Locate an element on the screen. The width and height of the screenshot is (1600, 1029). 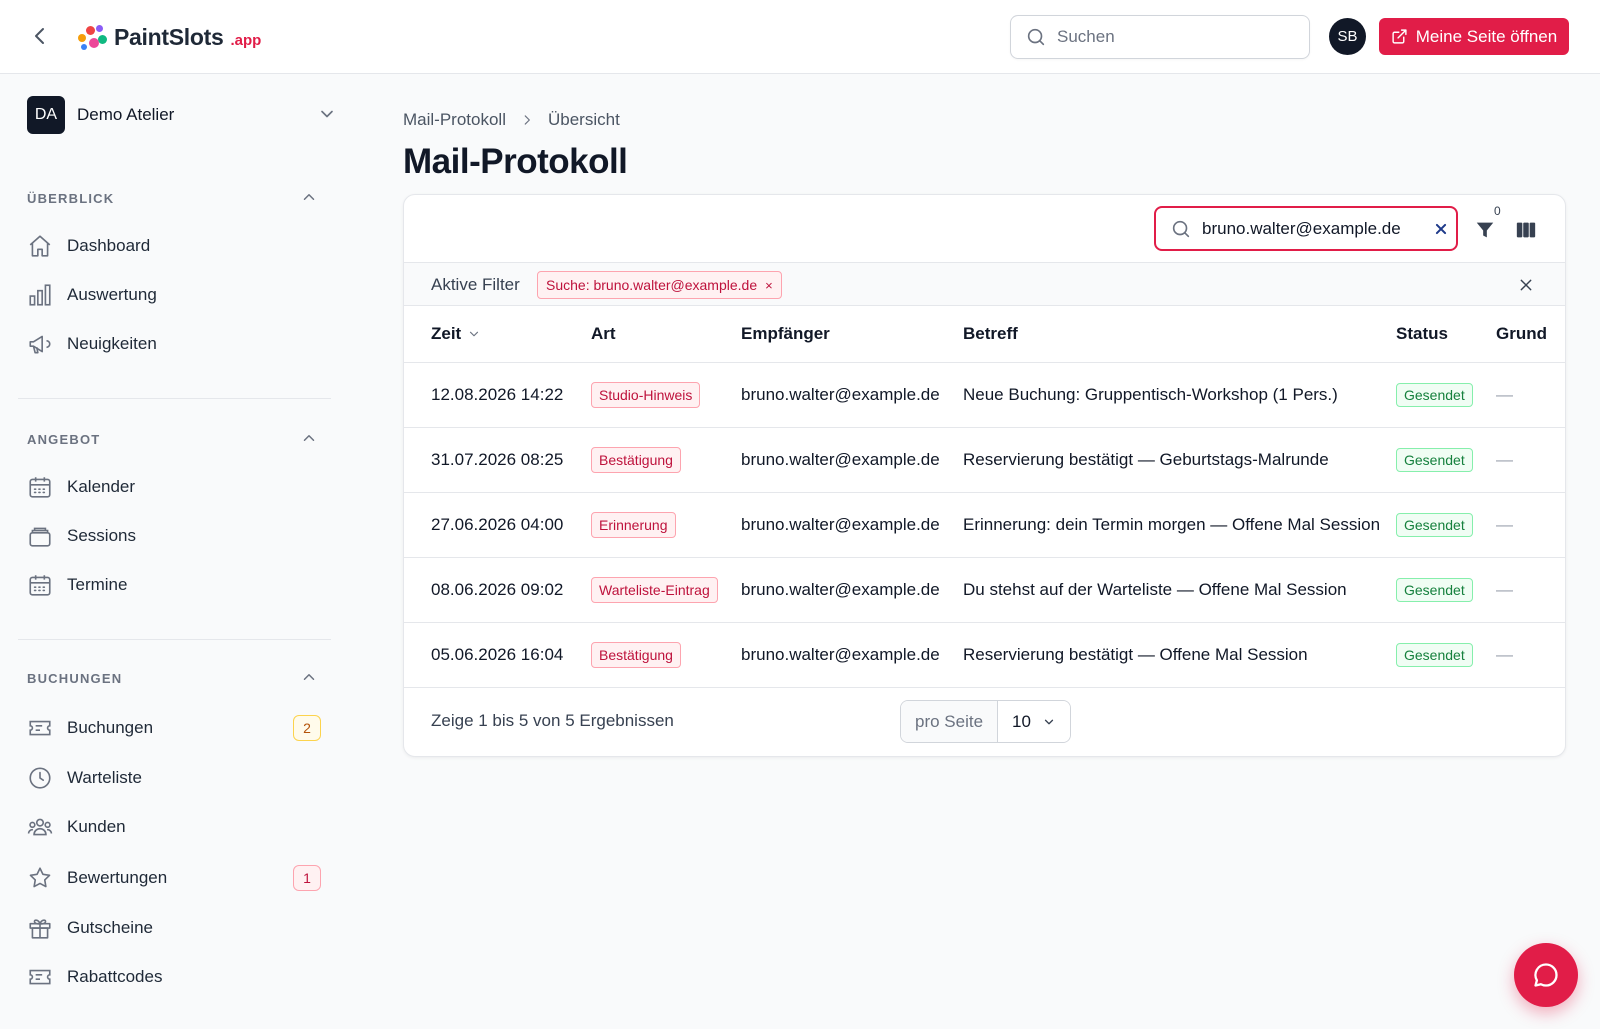
close-icon is located at coordinates (1526, 285).